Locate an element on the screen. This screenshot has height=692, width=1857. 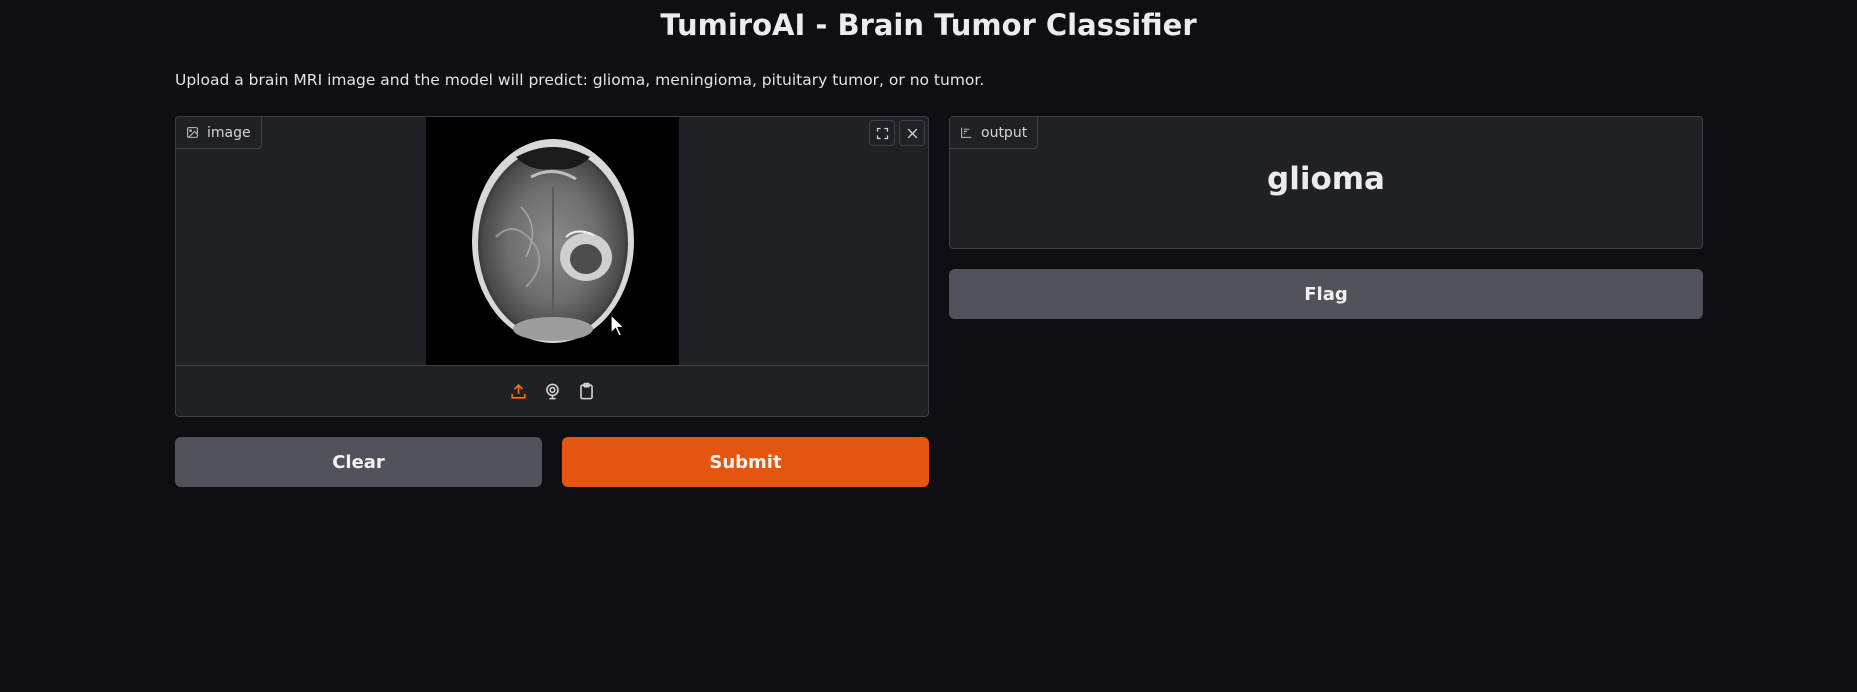
upload-icon is located at coordinates (518, 391).